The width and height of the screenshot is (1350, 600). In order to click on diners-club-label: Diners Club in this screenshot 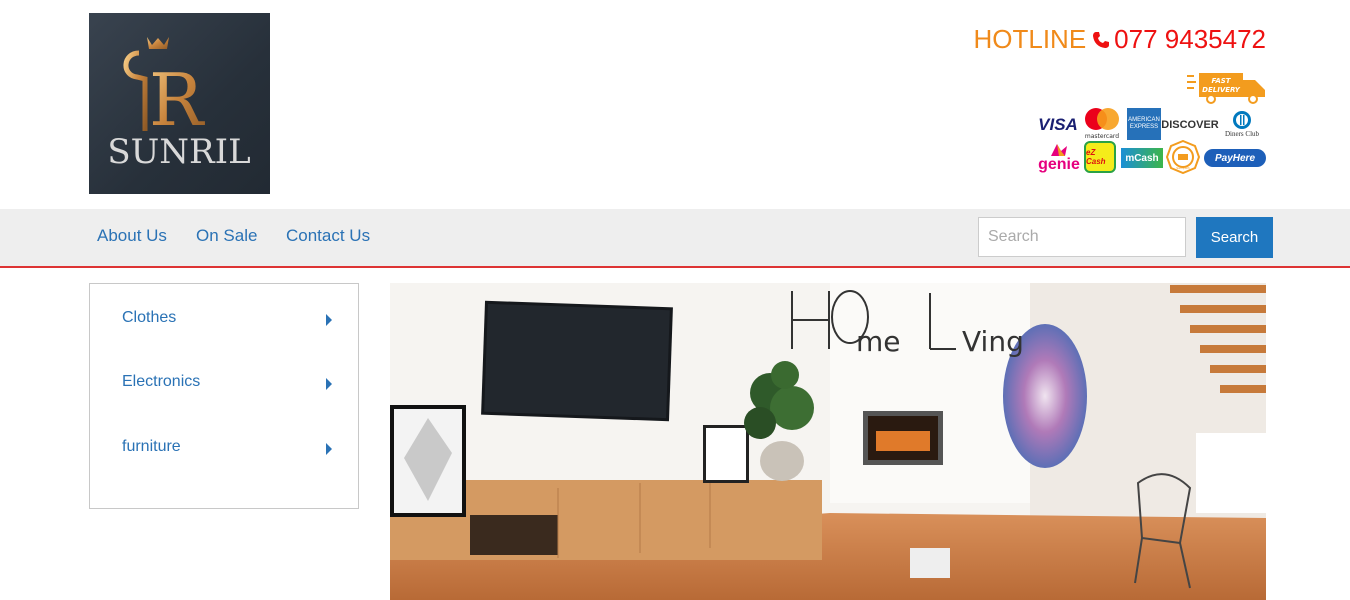, I will do `click(1242, 134)`.